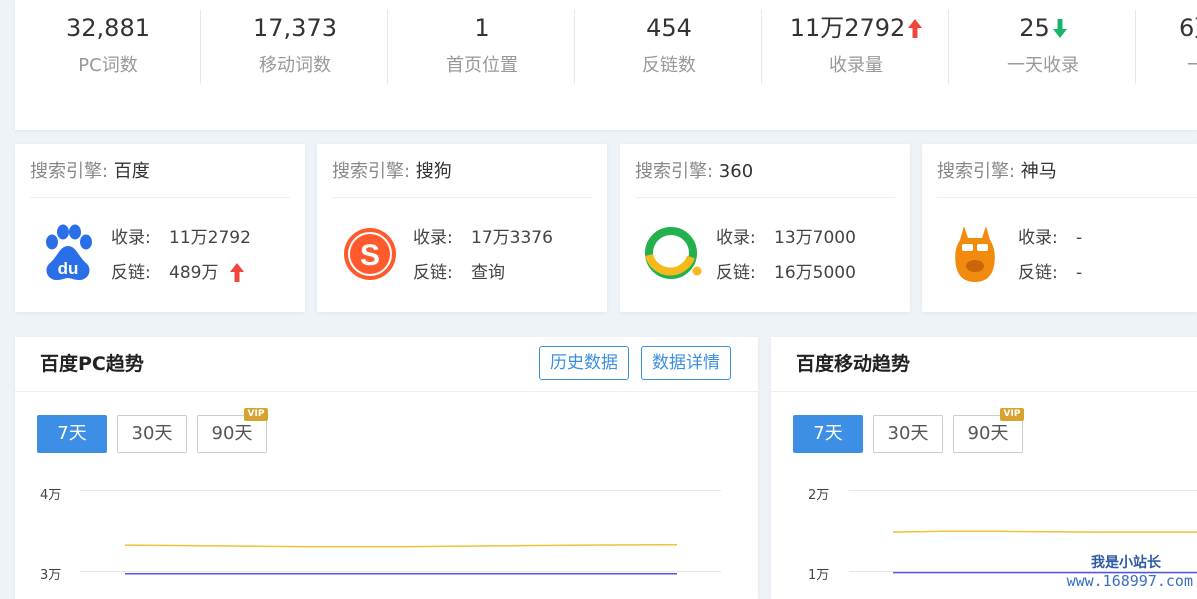 The height and width of the screenshot is (599, 1197). What do you see at coordinates (673, 253) in the screenshot?
I see `so360-logo-icon` at bounding box center [673, 253].